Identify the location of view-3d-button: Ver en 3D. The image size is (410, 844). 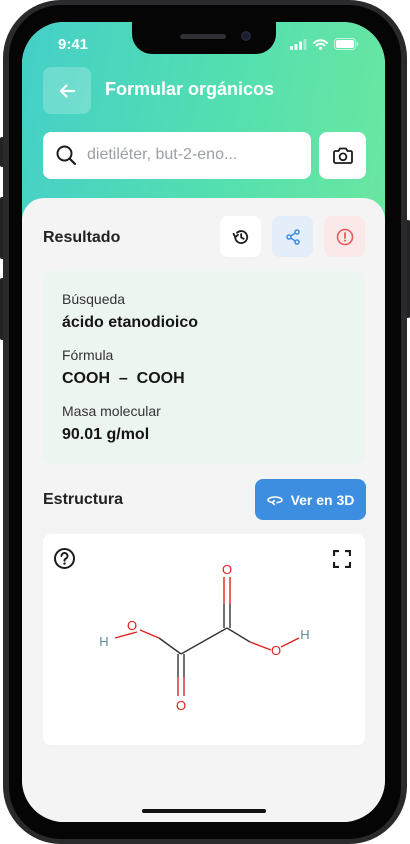
(310, 499).